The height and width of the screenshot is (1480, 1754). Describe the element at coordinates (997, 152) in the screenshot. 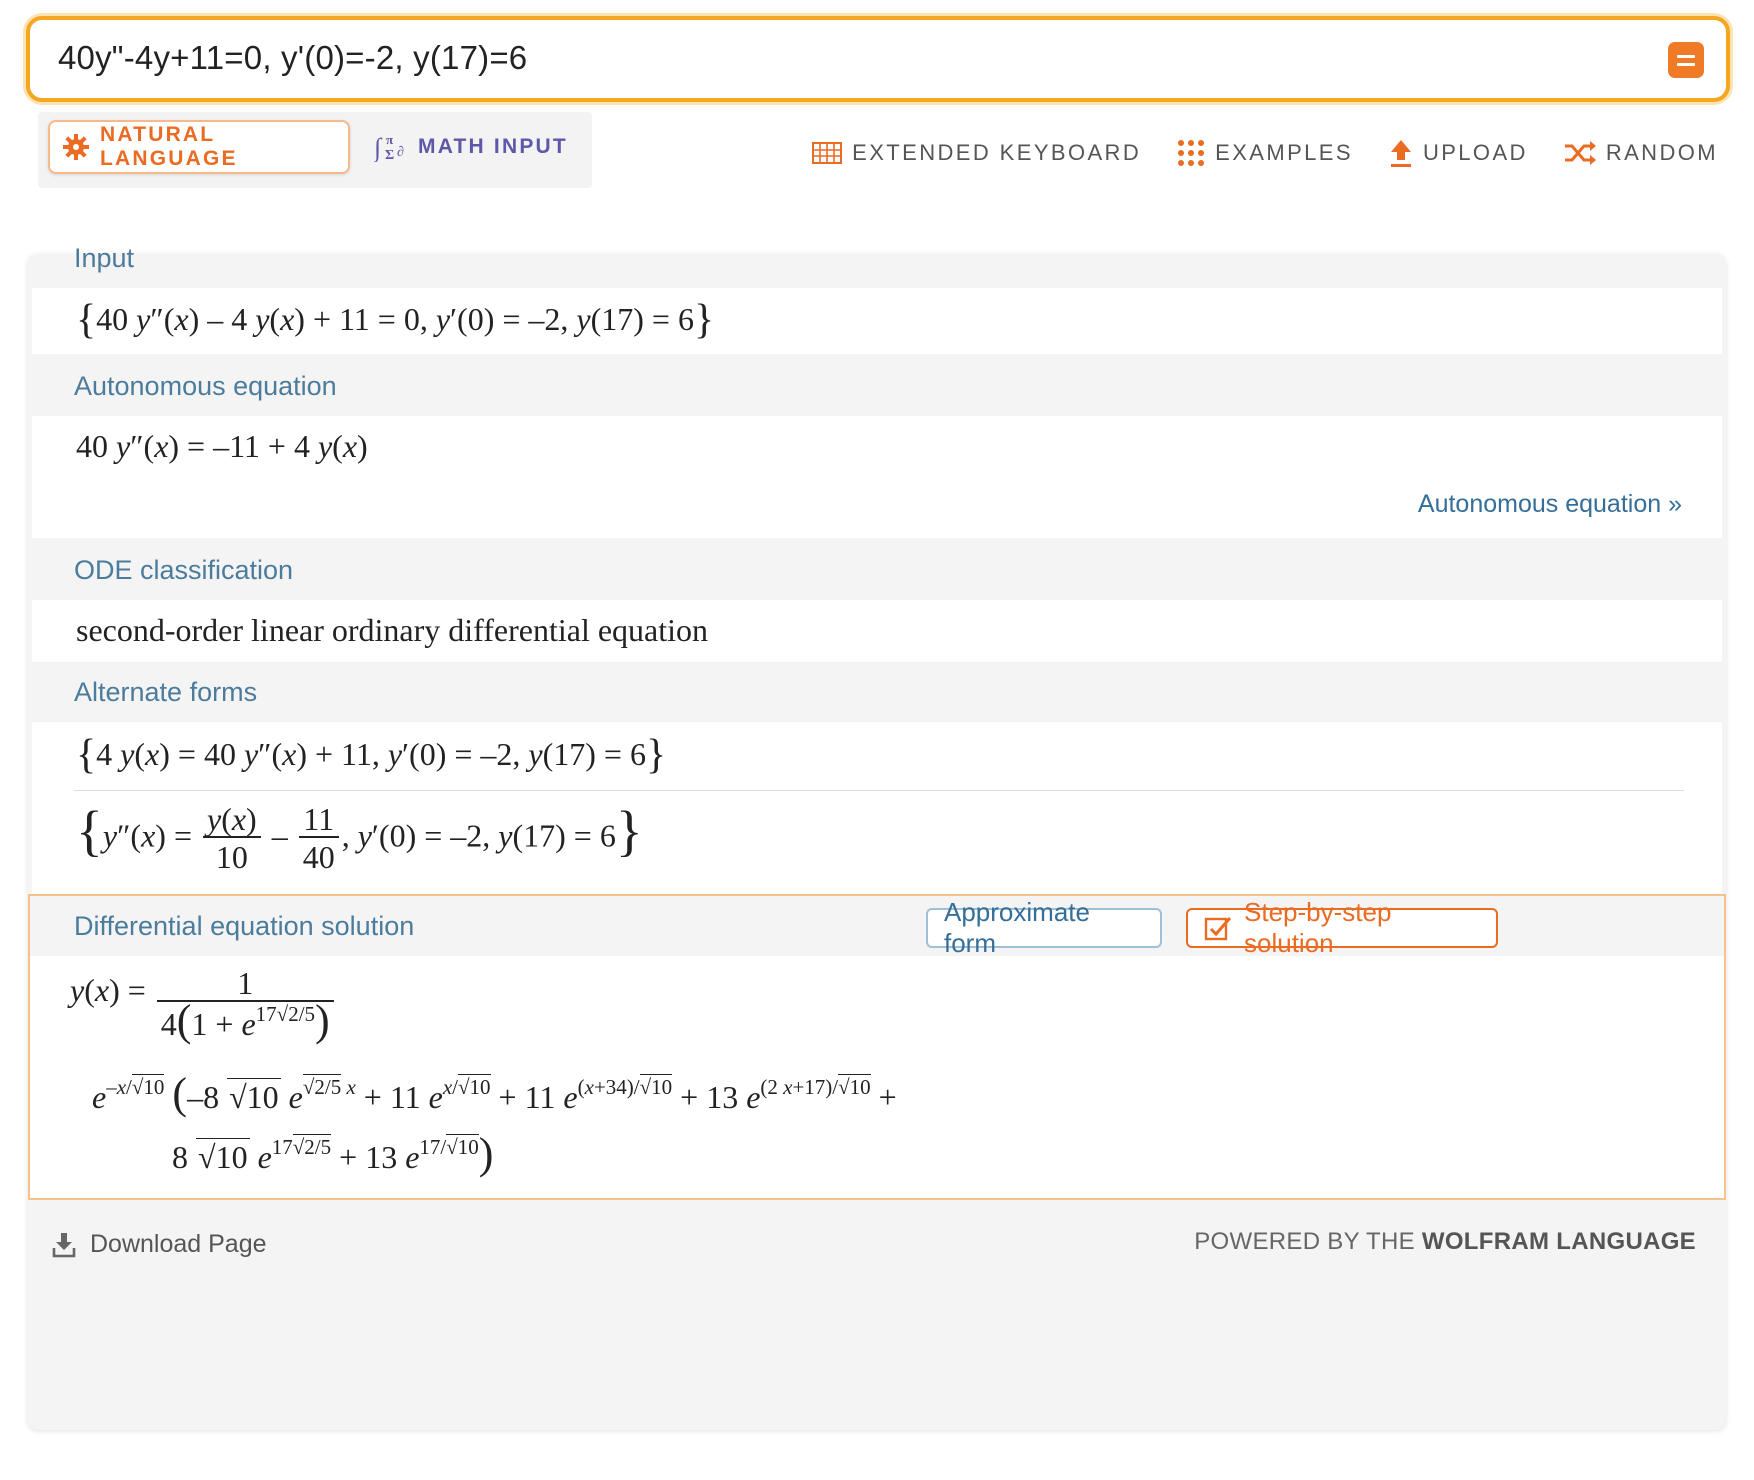

I see `extended-keyboard-label: EXTENDED KEYBOARD` at that location.